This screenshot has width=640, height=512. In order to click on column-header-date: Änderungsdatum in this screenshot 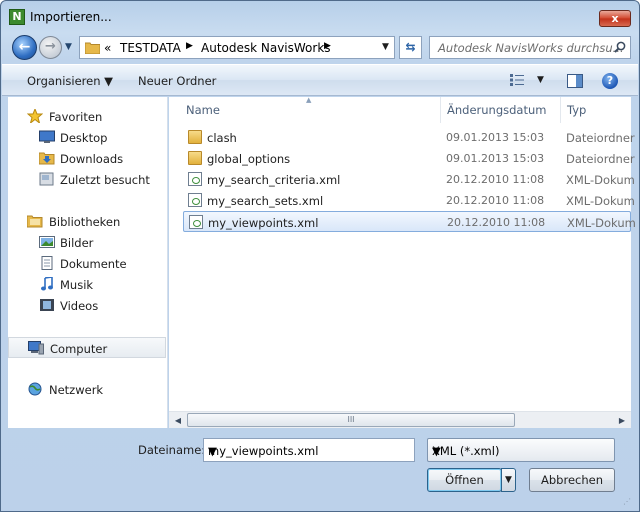, I will do `click(496, 116)`.